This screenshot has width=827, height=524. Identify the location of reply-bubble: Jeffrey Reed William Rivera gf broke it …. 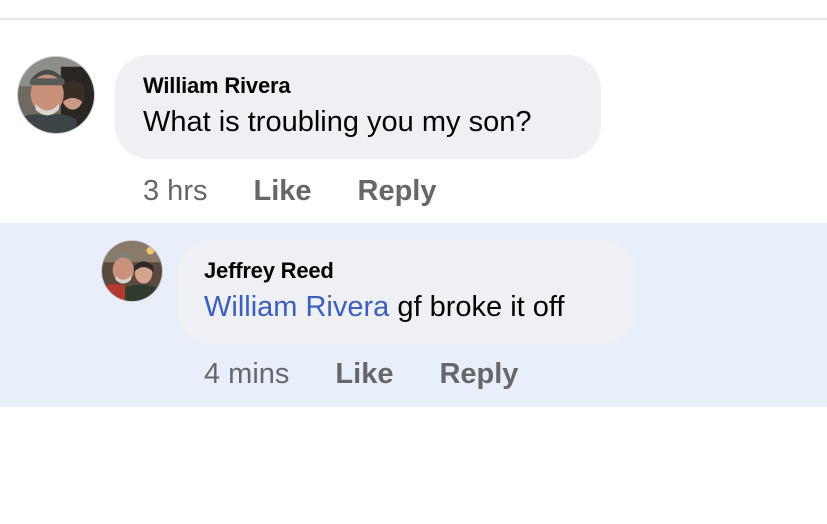
(406, 292).